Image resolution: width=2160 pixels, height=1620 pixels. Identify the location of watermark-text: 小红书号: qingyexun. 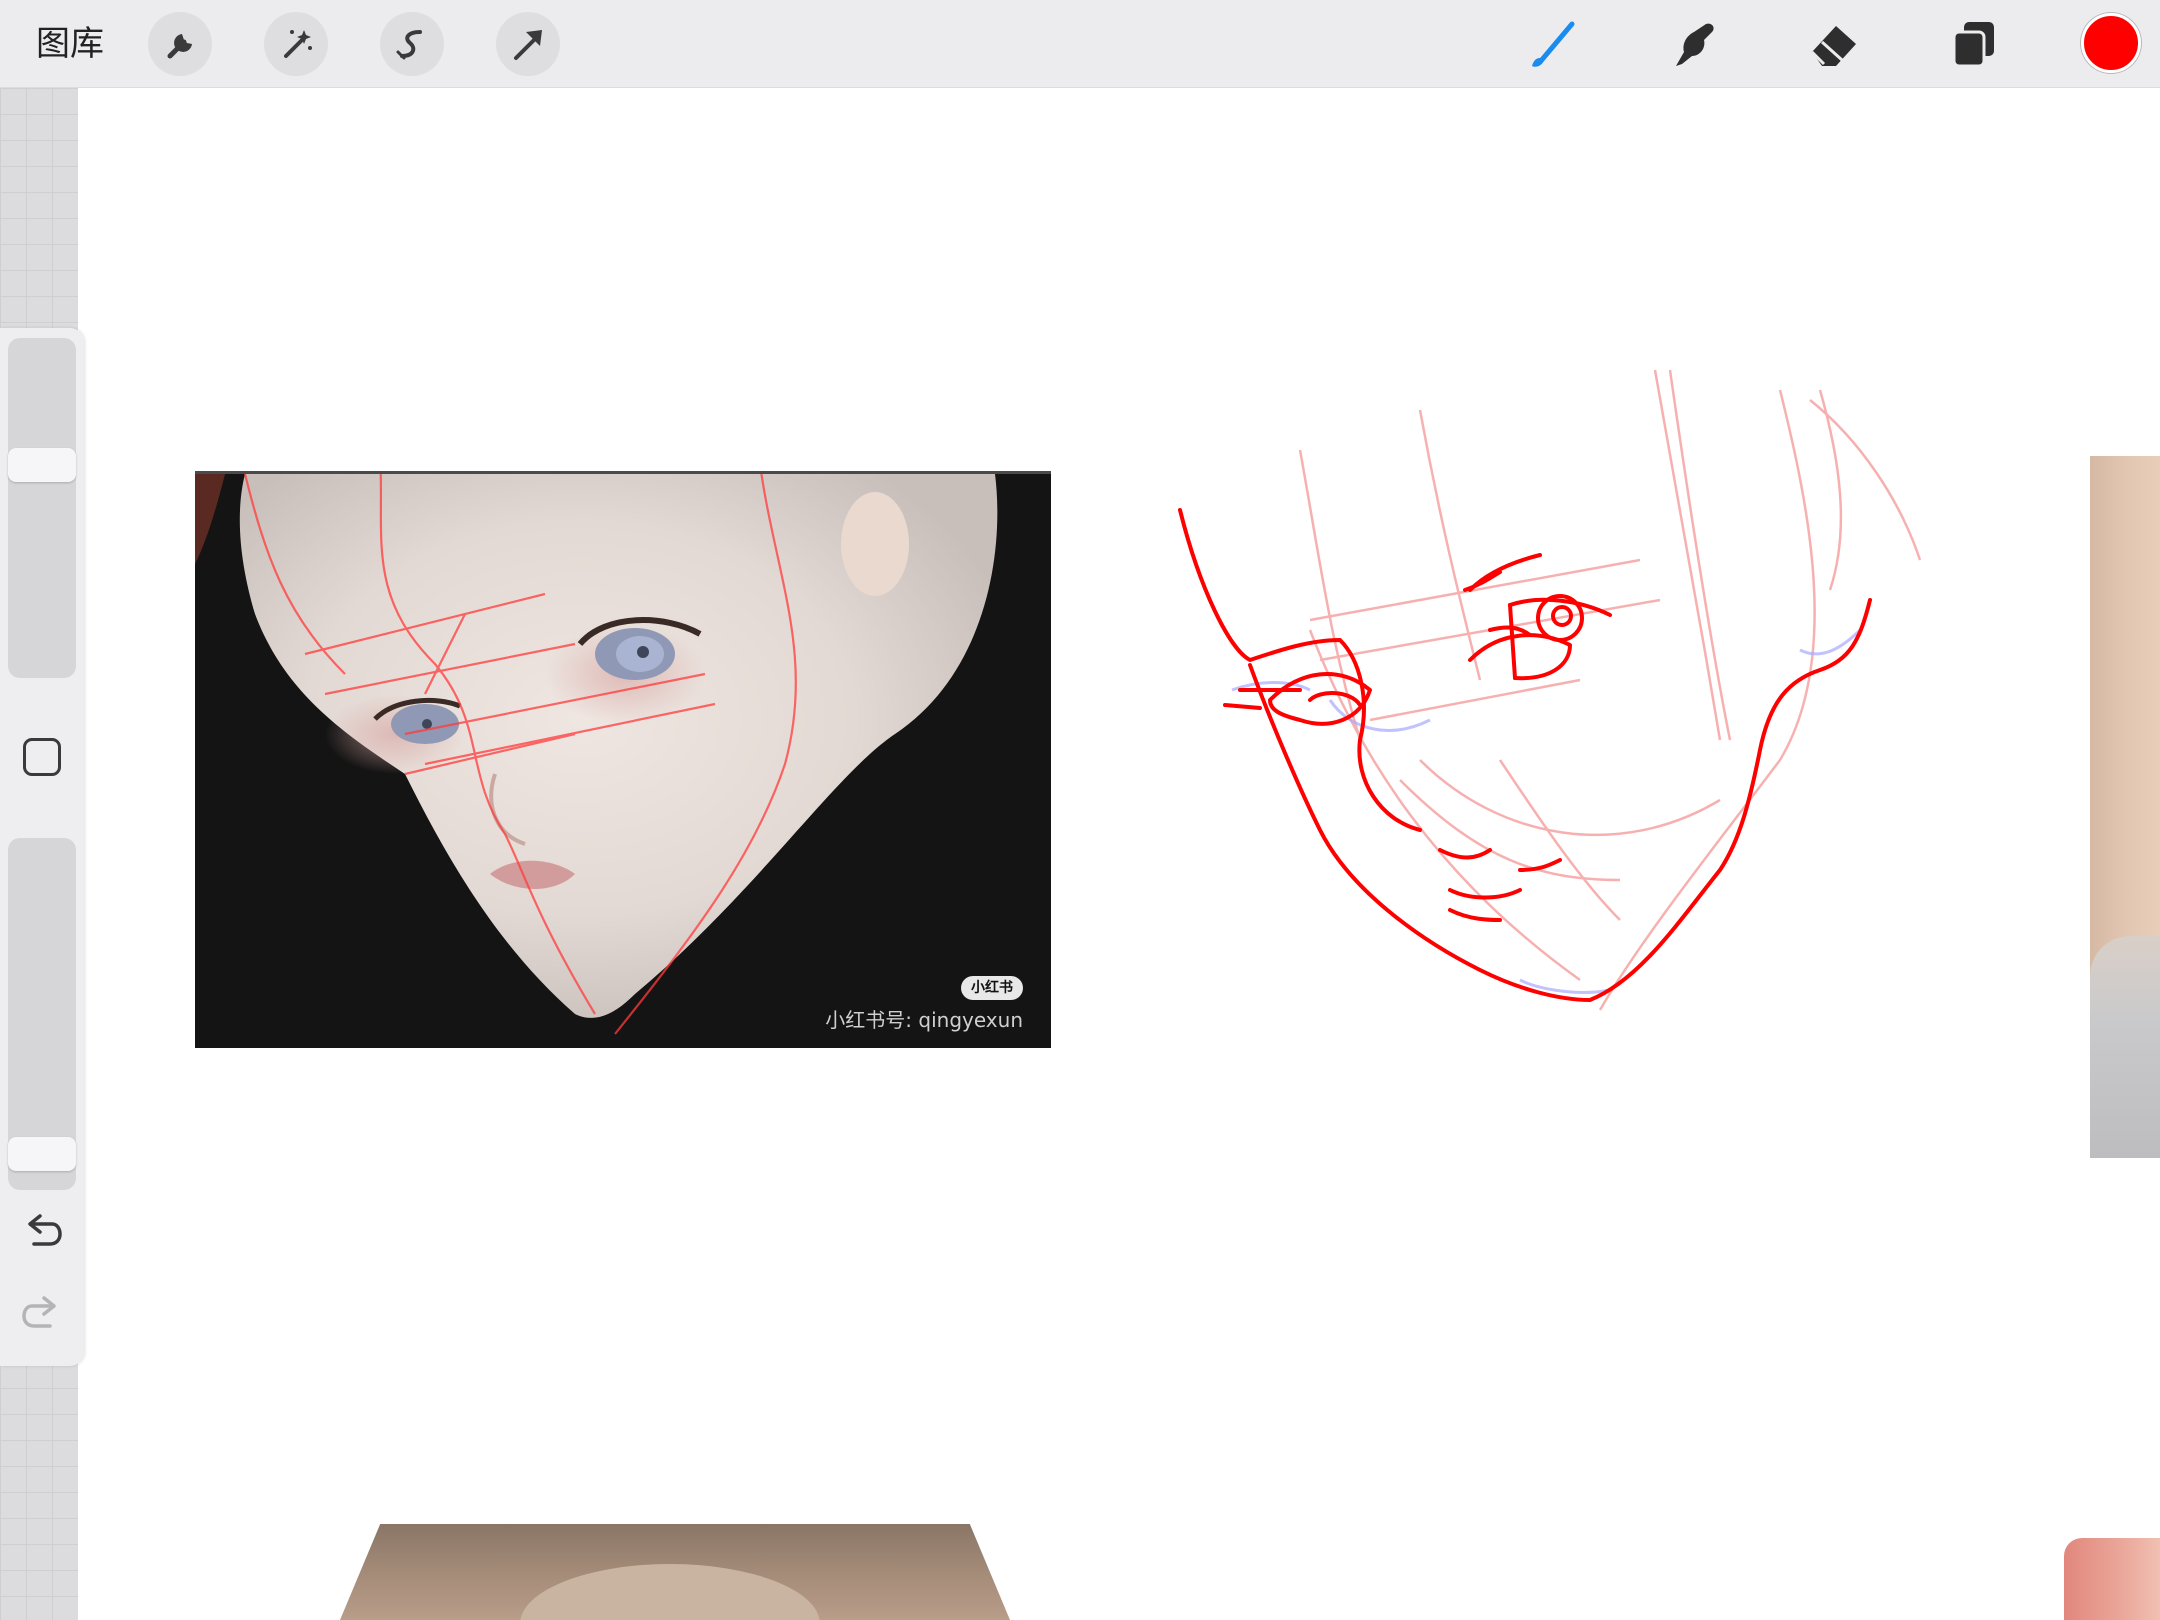
(924, 1020).